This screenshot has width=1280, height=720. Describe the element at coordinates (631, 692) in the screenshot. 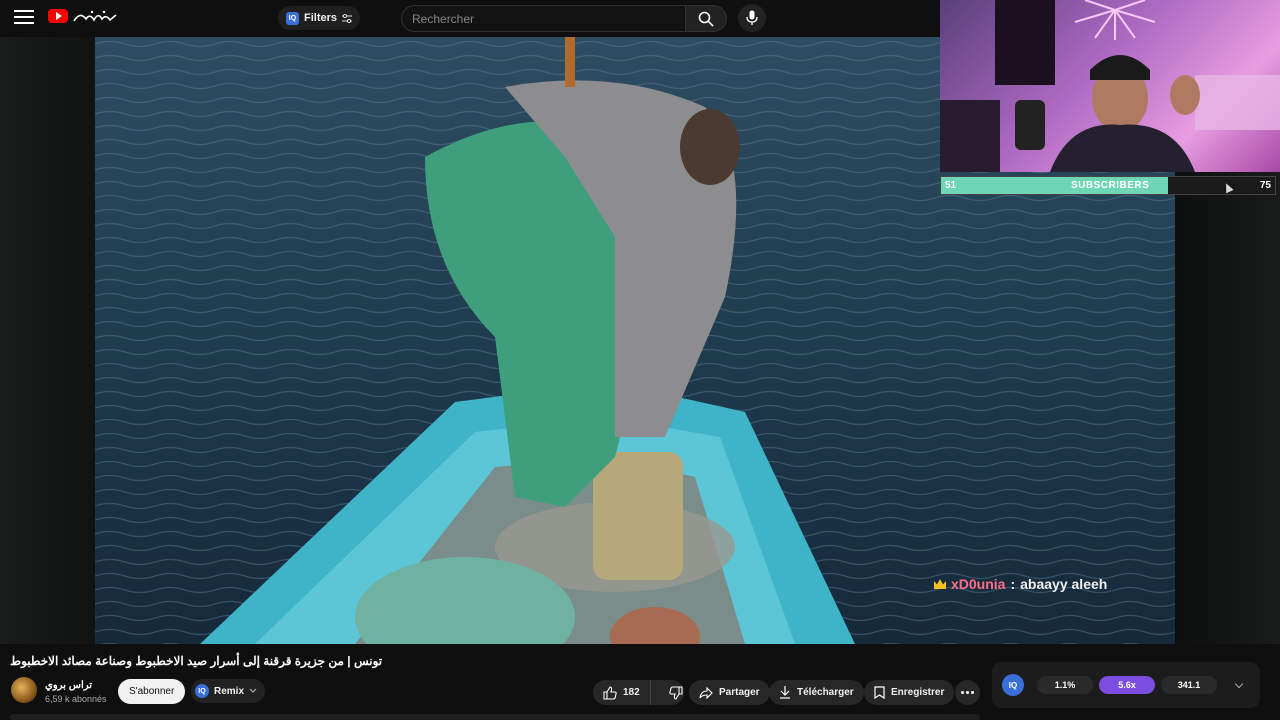

I see `like-count: 182` at that location.